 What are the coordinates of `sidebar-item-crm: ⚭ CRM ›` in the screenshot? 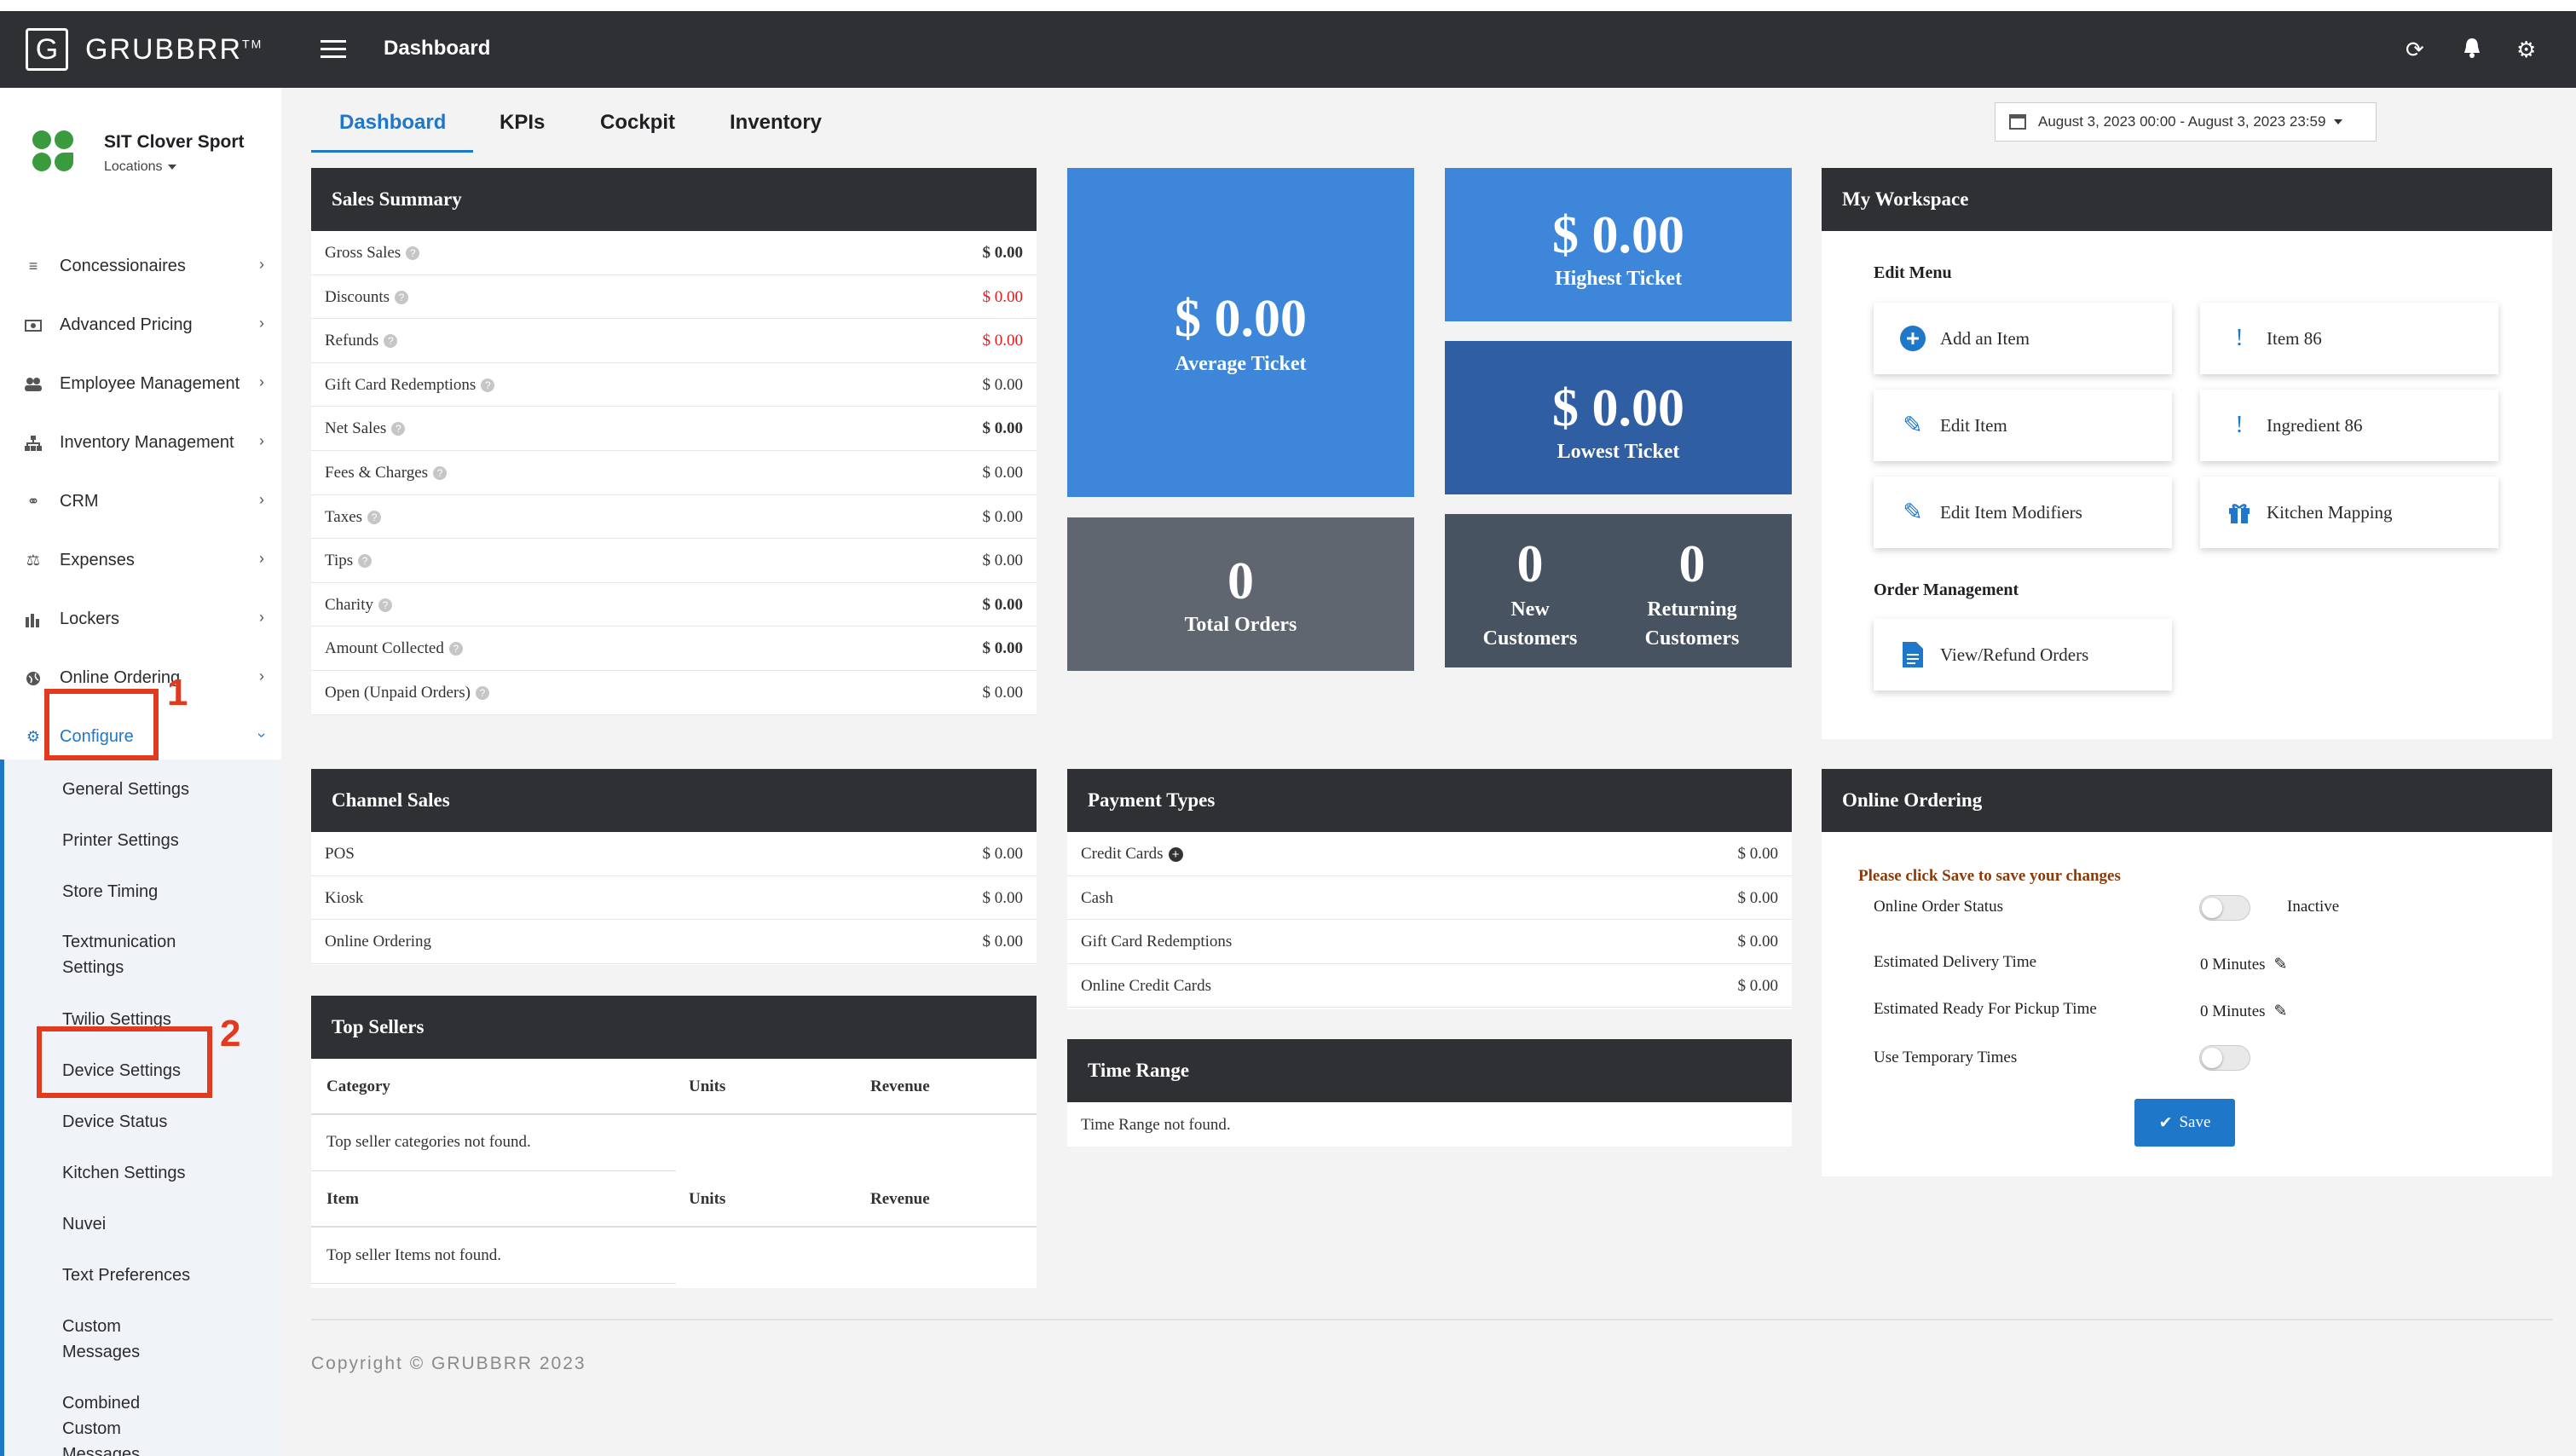 It's located at (140, 501).